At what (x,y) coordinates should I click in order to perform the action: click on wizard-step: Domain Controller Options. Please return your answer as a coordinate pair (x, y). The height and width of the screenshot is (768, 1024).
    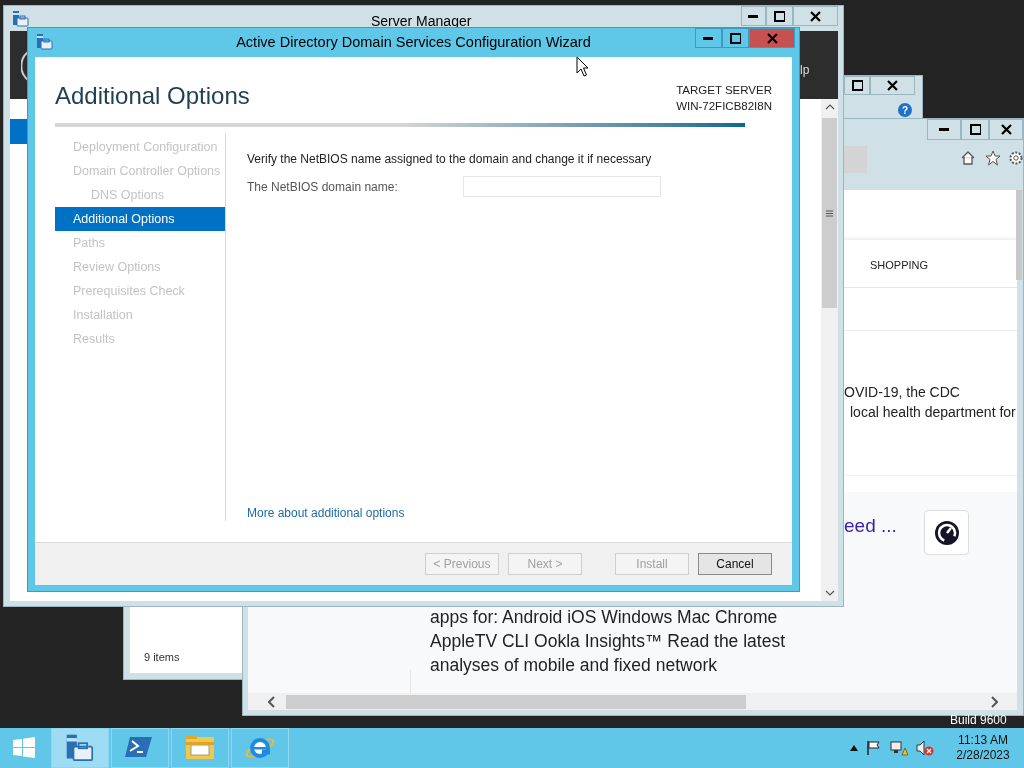
    Looking at the image, I should click on (140, 171).